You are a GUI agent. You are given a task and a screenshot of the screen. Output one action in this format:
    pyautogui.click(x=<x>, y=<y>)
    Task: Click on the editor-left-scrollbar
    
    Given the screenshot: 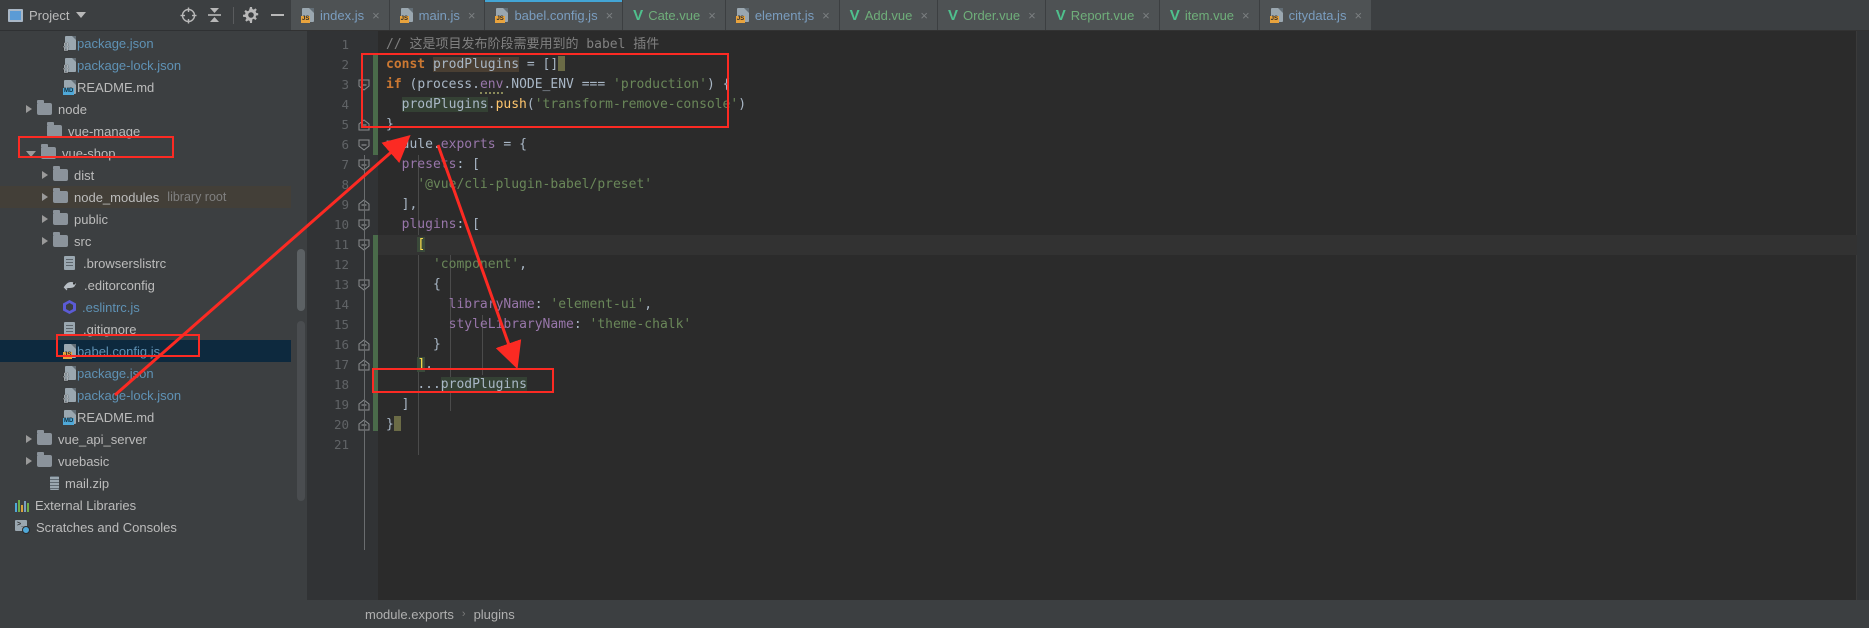 What is the action you would take?
    pyautogui.click(x=301, y=315)
    